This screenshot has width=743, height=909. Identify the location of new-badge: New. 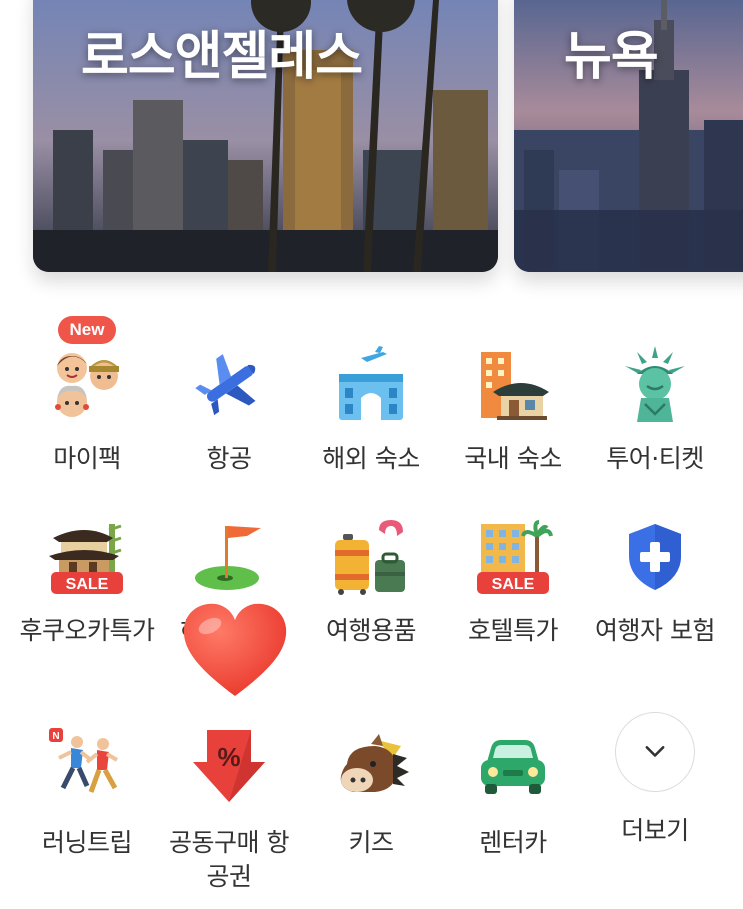
(87, 330).